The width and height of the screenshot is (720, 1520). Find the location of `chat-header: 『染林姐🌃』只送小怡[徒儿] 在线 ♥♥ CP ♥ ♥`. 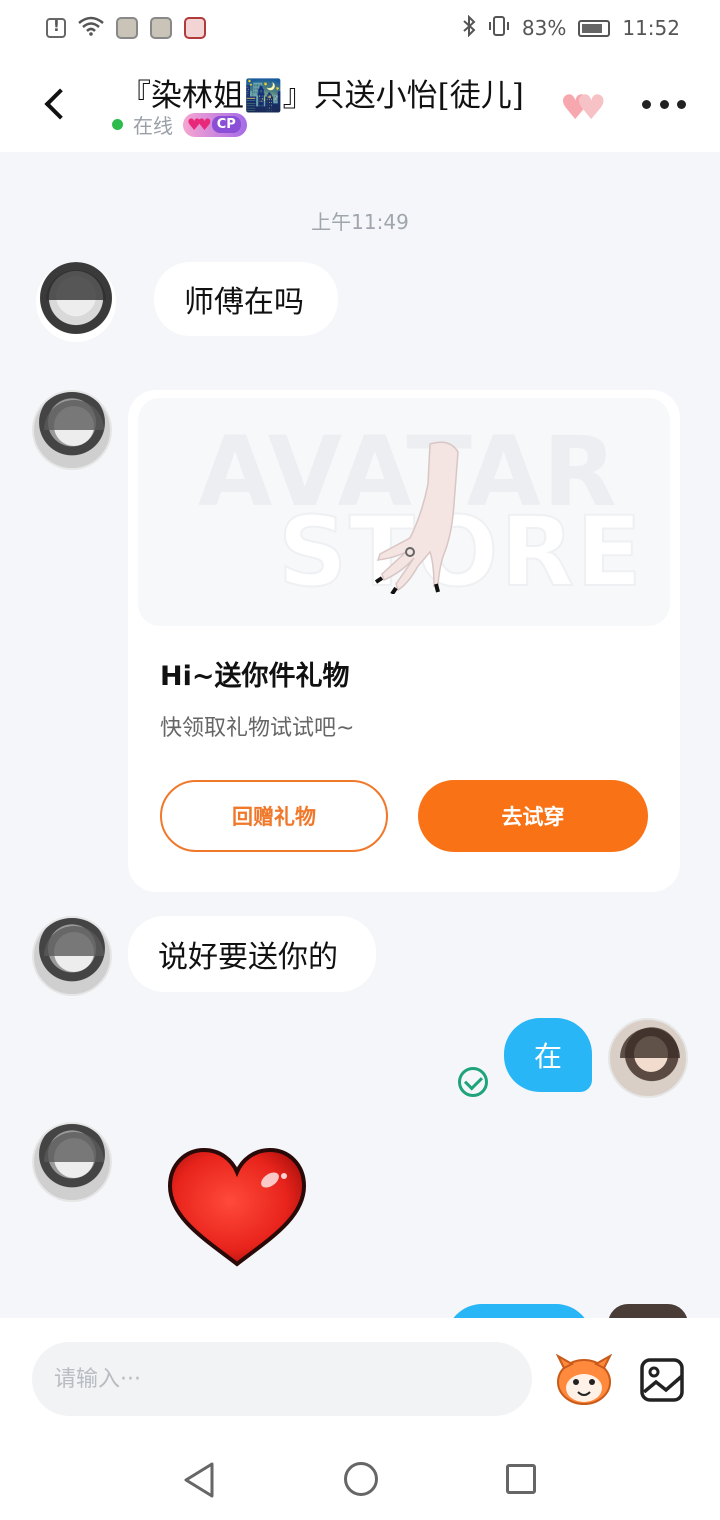

chat-header: 『染林姐🌃』只送小怡[徒儿] 在线 ♥♥ CP ♥ ♥ is located at coordinates (360, 104).